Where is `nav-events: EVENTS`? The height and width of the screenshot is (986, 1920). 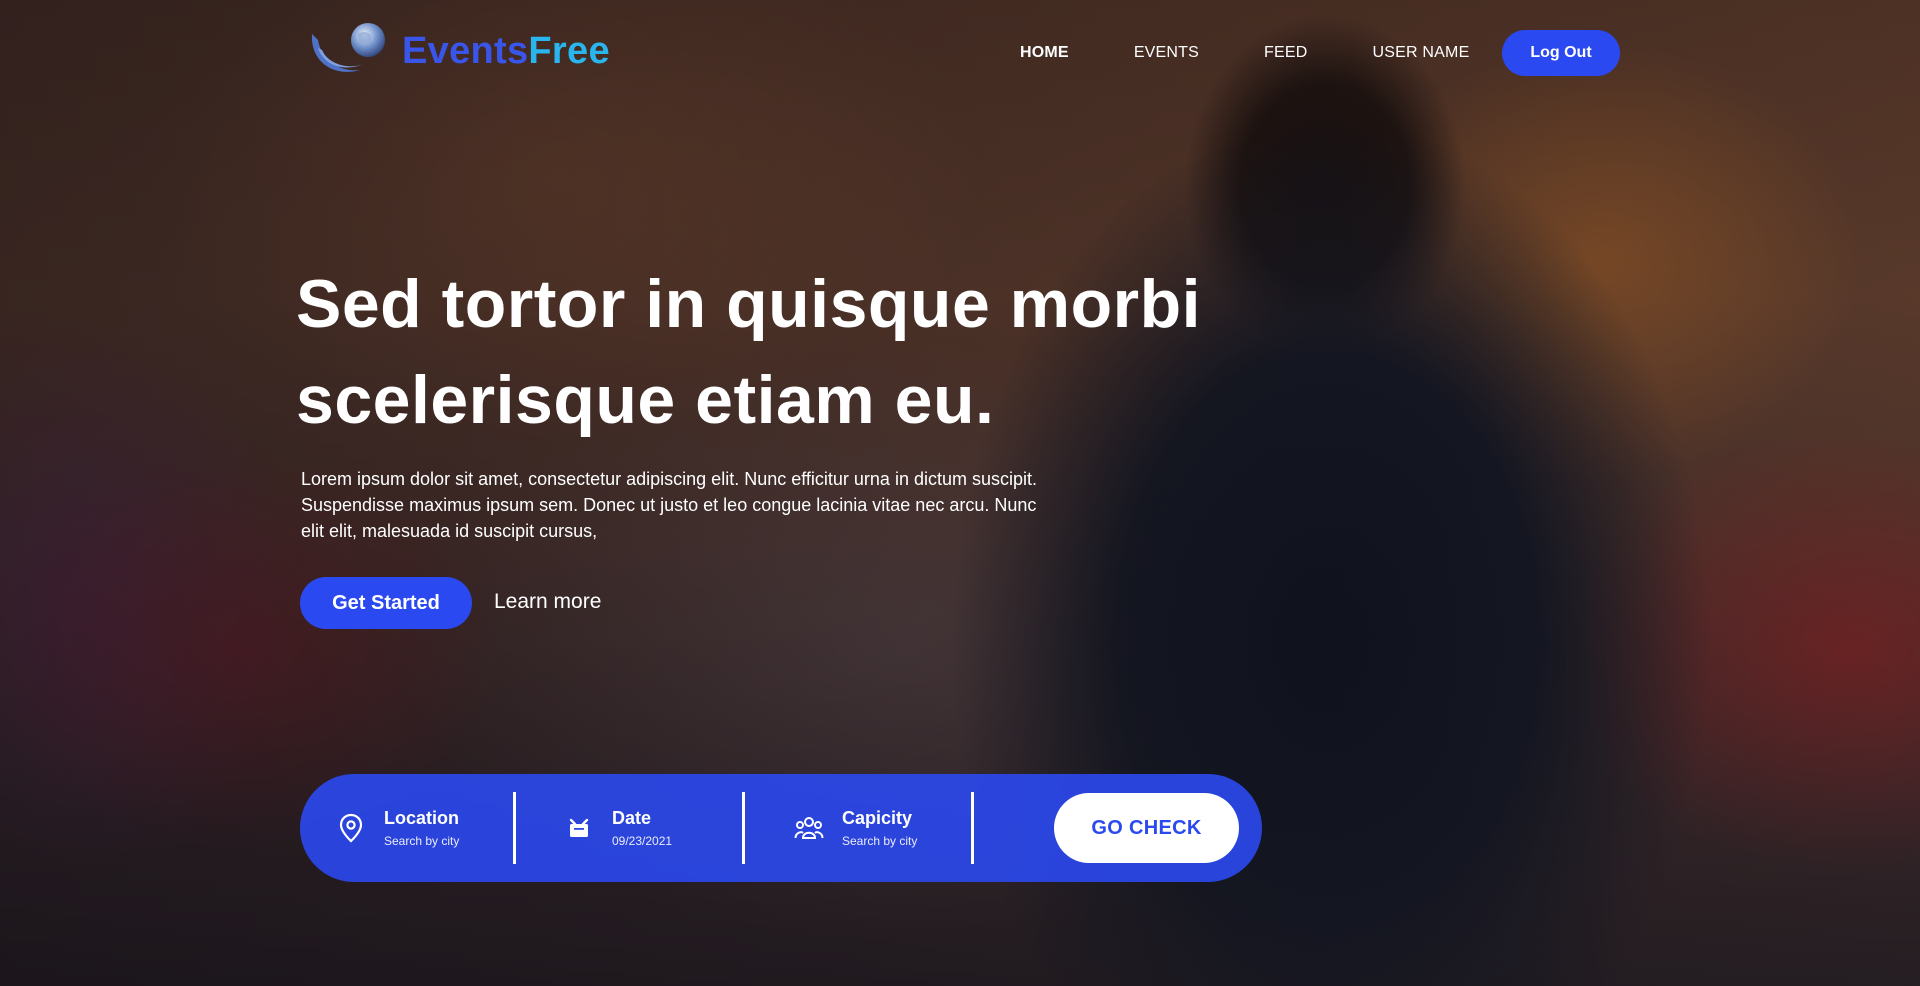 nav-events: EVENTS is located at coordinates (1166, 53).